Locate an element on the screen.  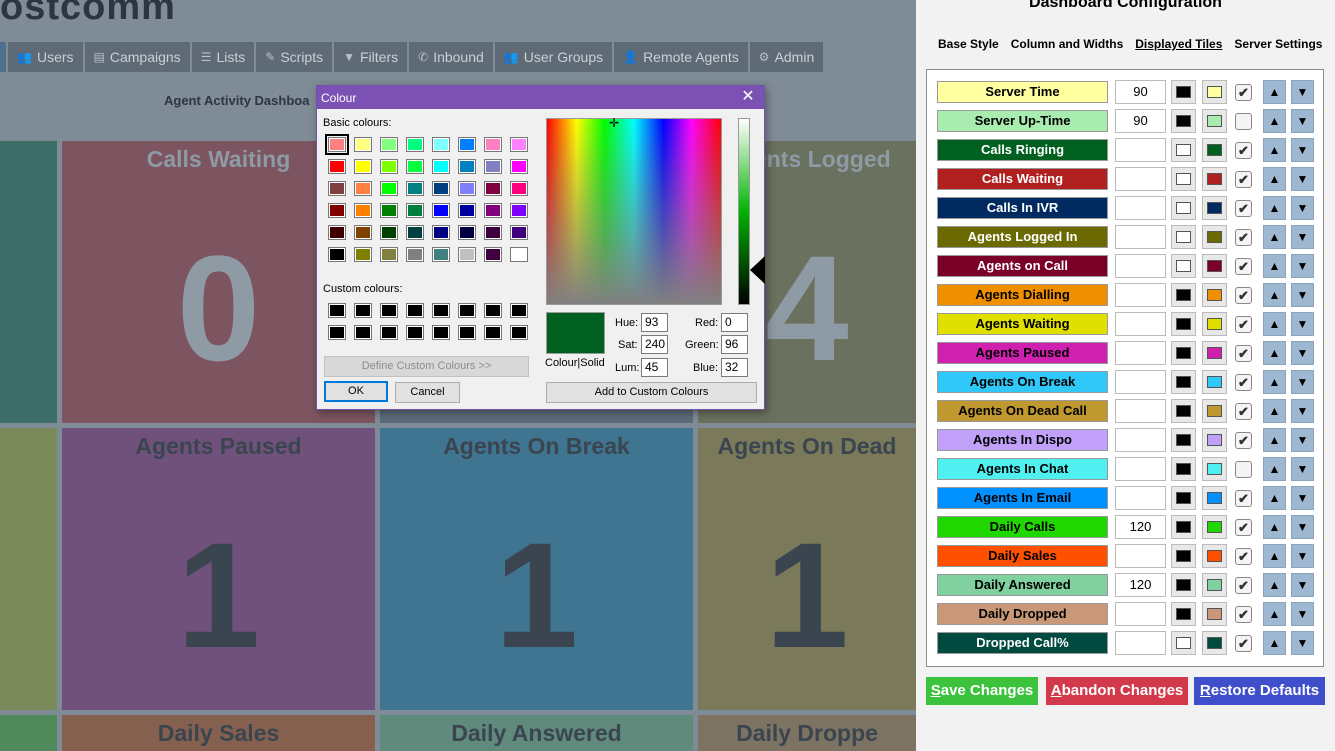
tile-name-agents-on-break: Agents On Break is located at coordinates (1022, 382).